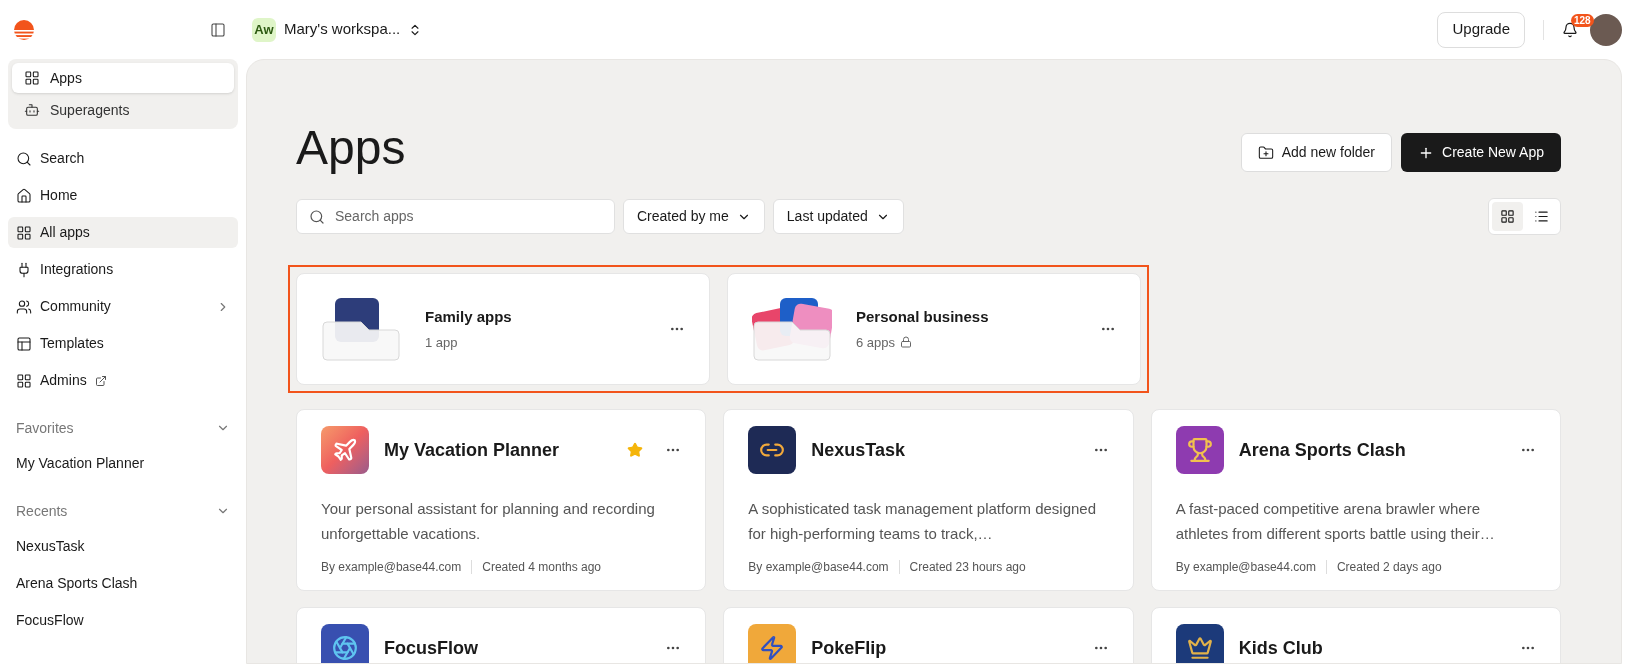 This screenshot has width=1634, height=664. I want to click on app-card: NexusTask A sophisticated task management platform designed for high-performing teams to track,… By example@base44.com Created 23 hours ago, so click(928, 500).